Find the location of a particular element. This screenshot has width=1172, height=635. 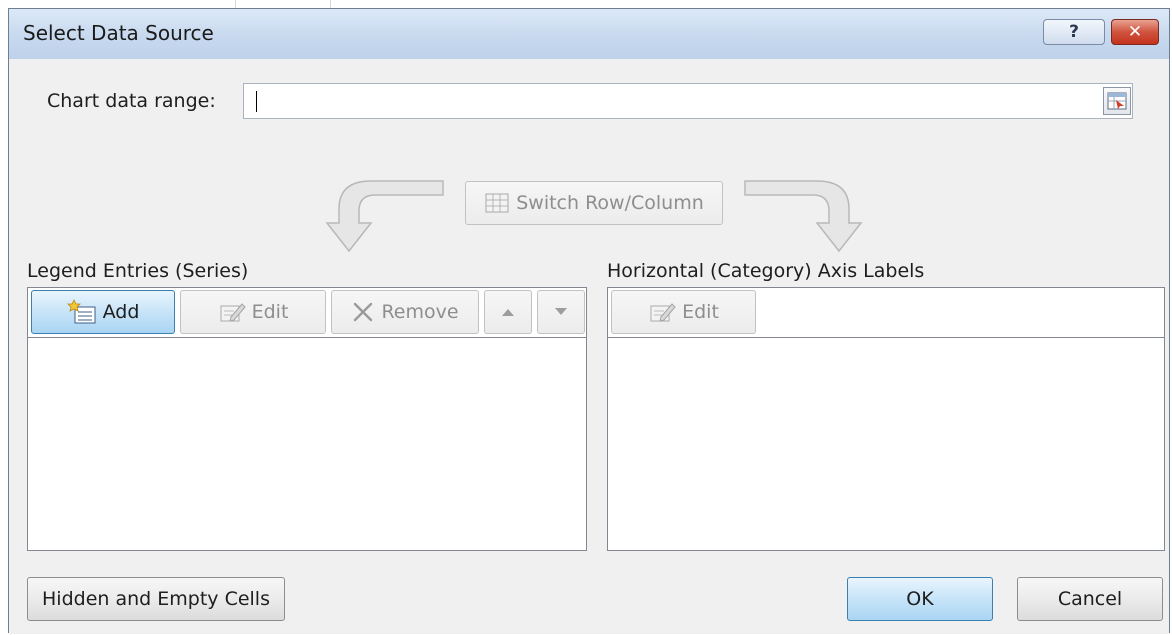

add-series-label: Add is located at coordinates (121, 312).